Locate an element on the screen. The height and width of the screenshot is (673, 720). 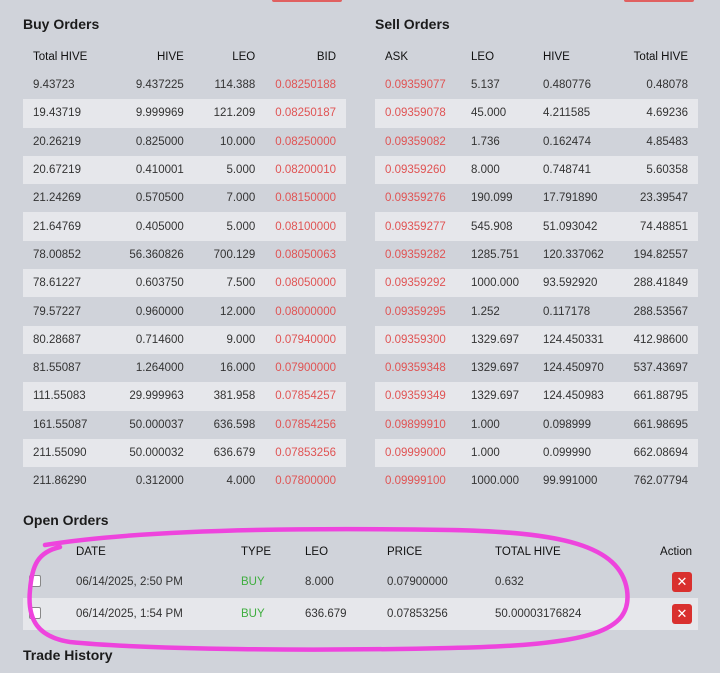
buy-cell: 9.000 is located at coordinates (229, 339).